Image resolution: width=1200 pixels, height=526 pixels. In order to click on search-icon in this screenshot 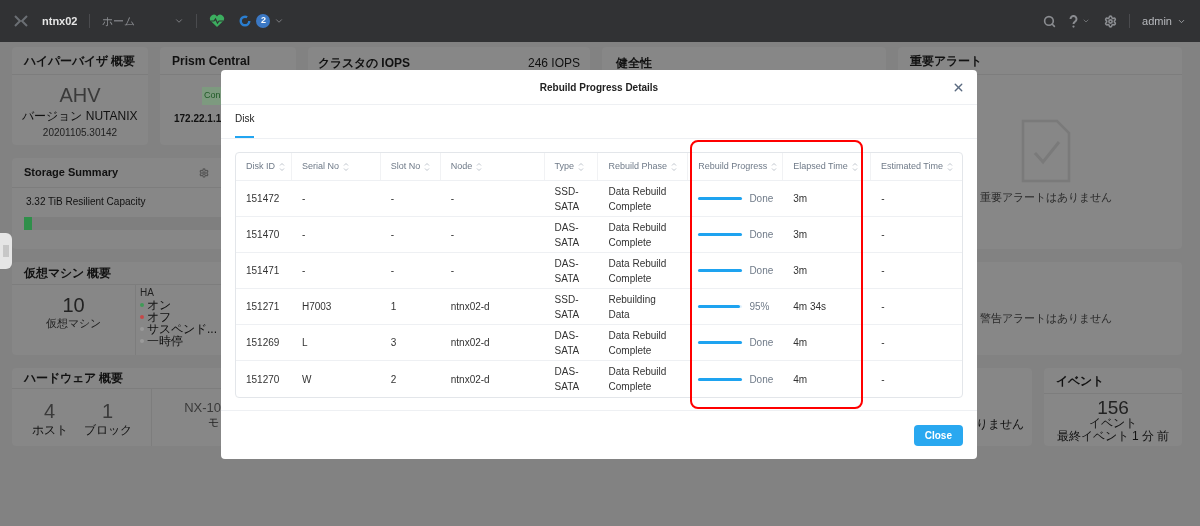, I will do `click(1050, 21)`.